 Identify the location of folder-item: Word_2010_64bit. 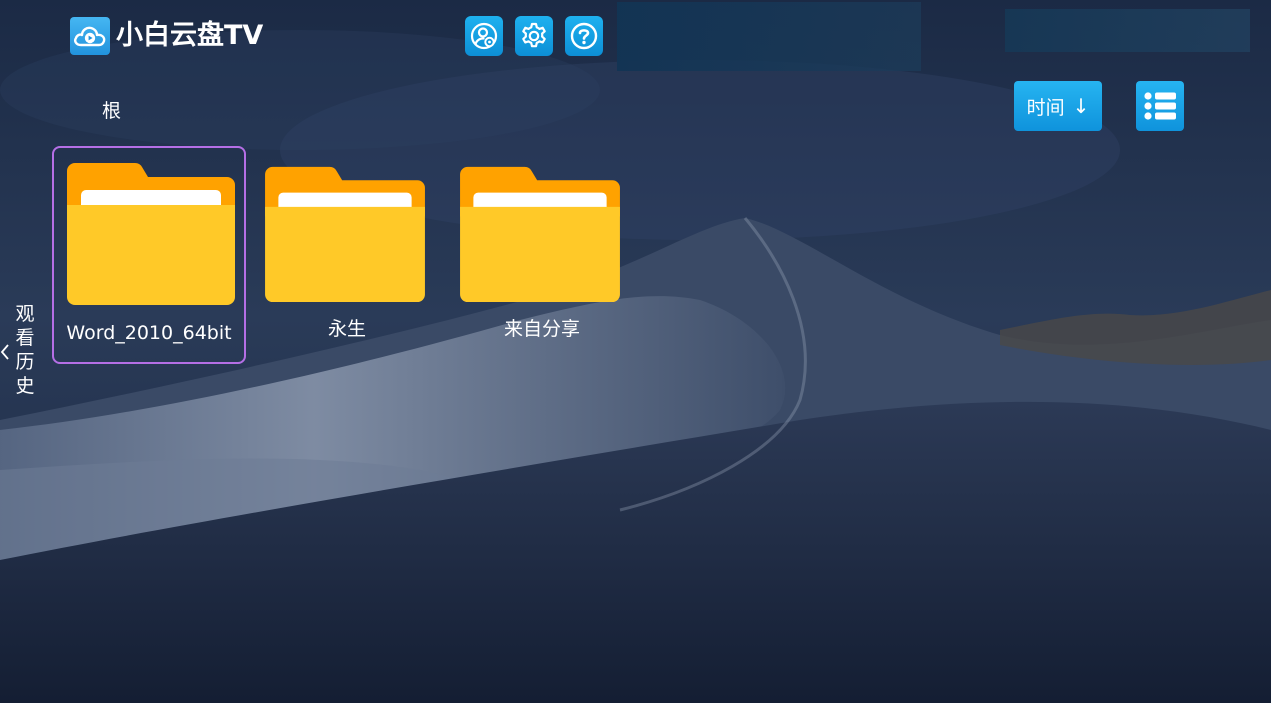
(149, 255).